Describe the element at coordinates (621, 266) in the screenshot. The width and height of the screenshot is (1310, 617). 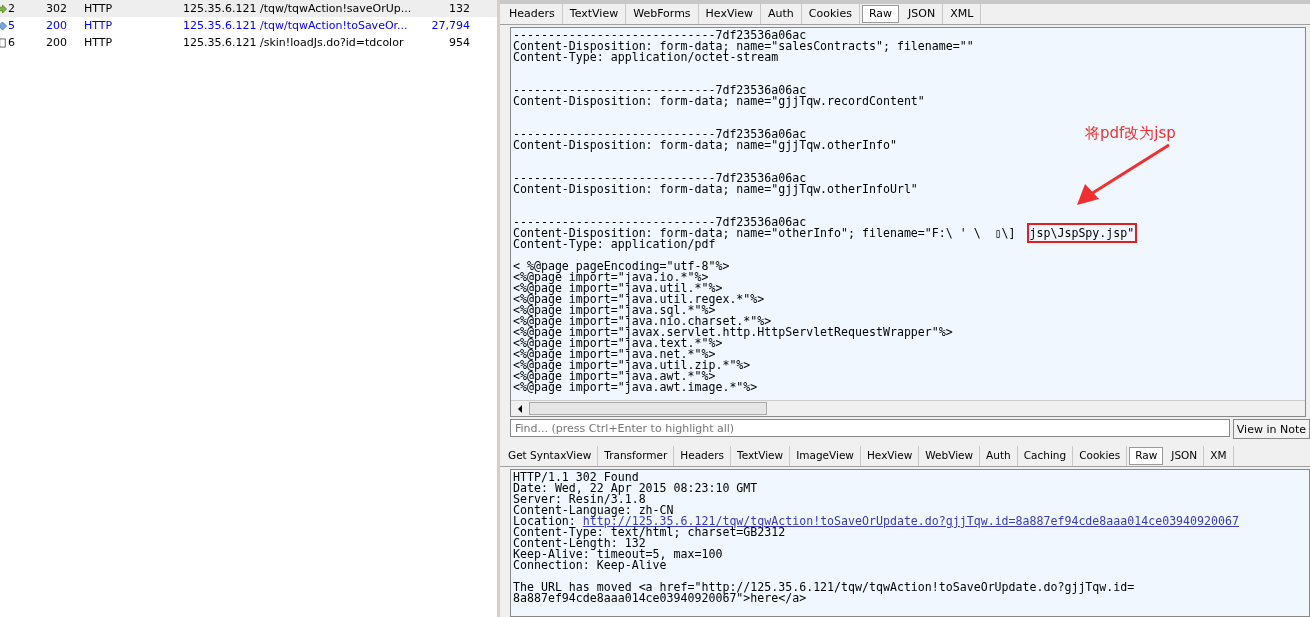
I see `code-line: < %@page pageEncoding="utf-8"%>` at that location.